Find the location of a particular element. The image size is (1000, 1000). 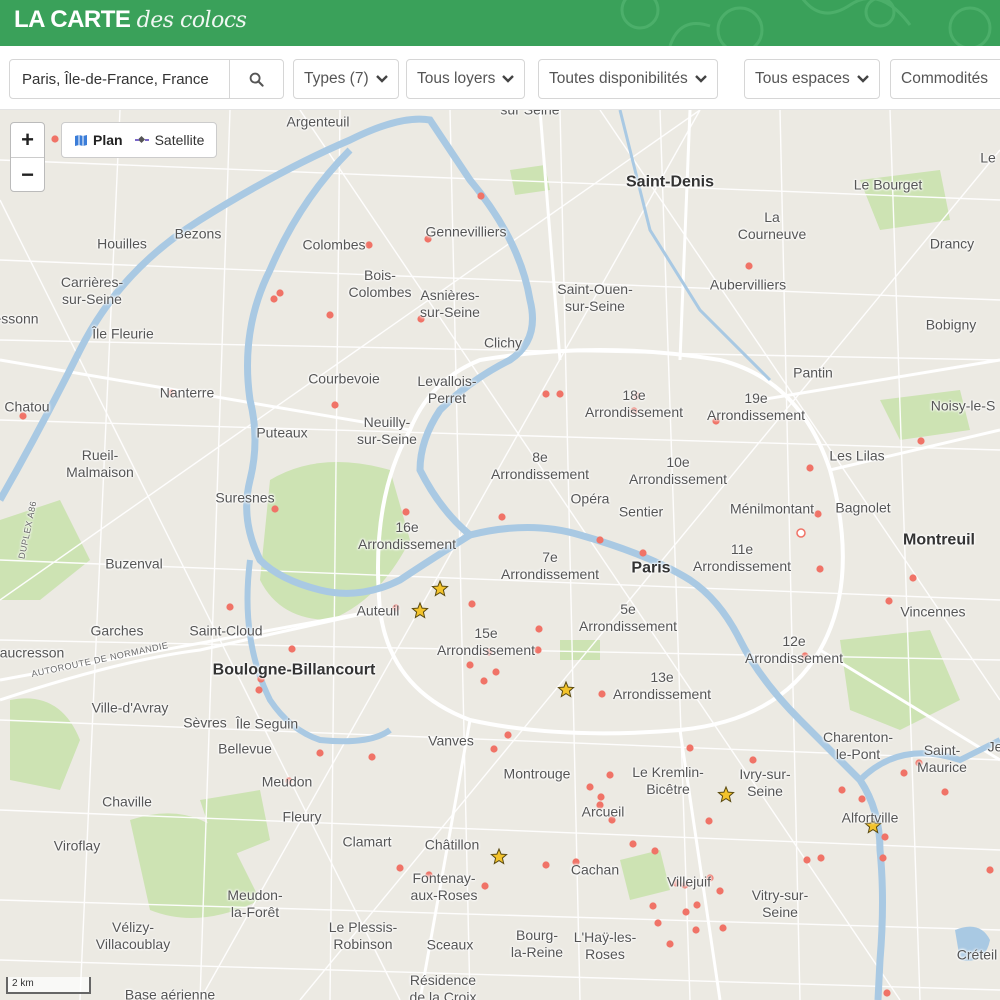

search-button is located at coordinates (256, 79).